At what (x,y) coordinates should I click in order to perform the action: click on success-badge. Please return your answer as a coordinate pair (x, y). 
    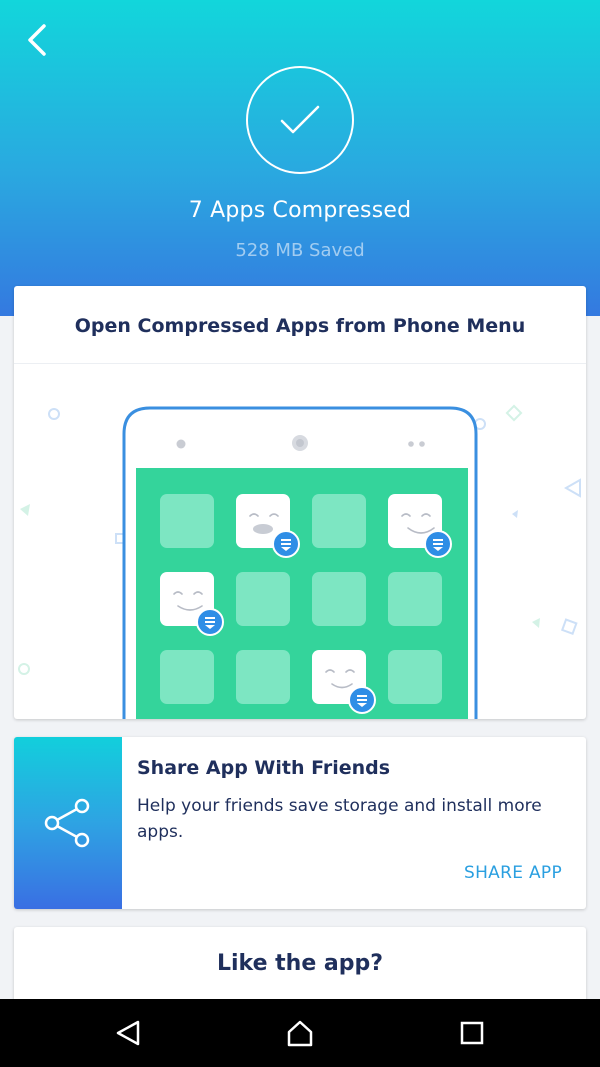
    Looking at the image, I should click on (300, 120).